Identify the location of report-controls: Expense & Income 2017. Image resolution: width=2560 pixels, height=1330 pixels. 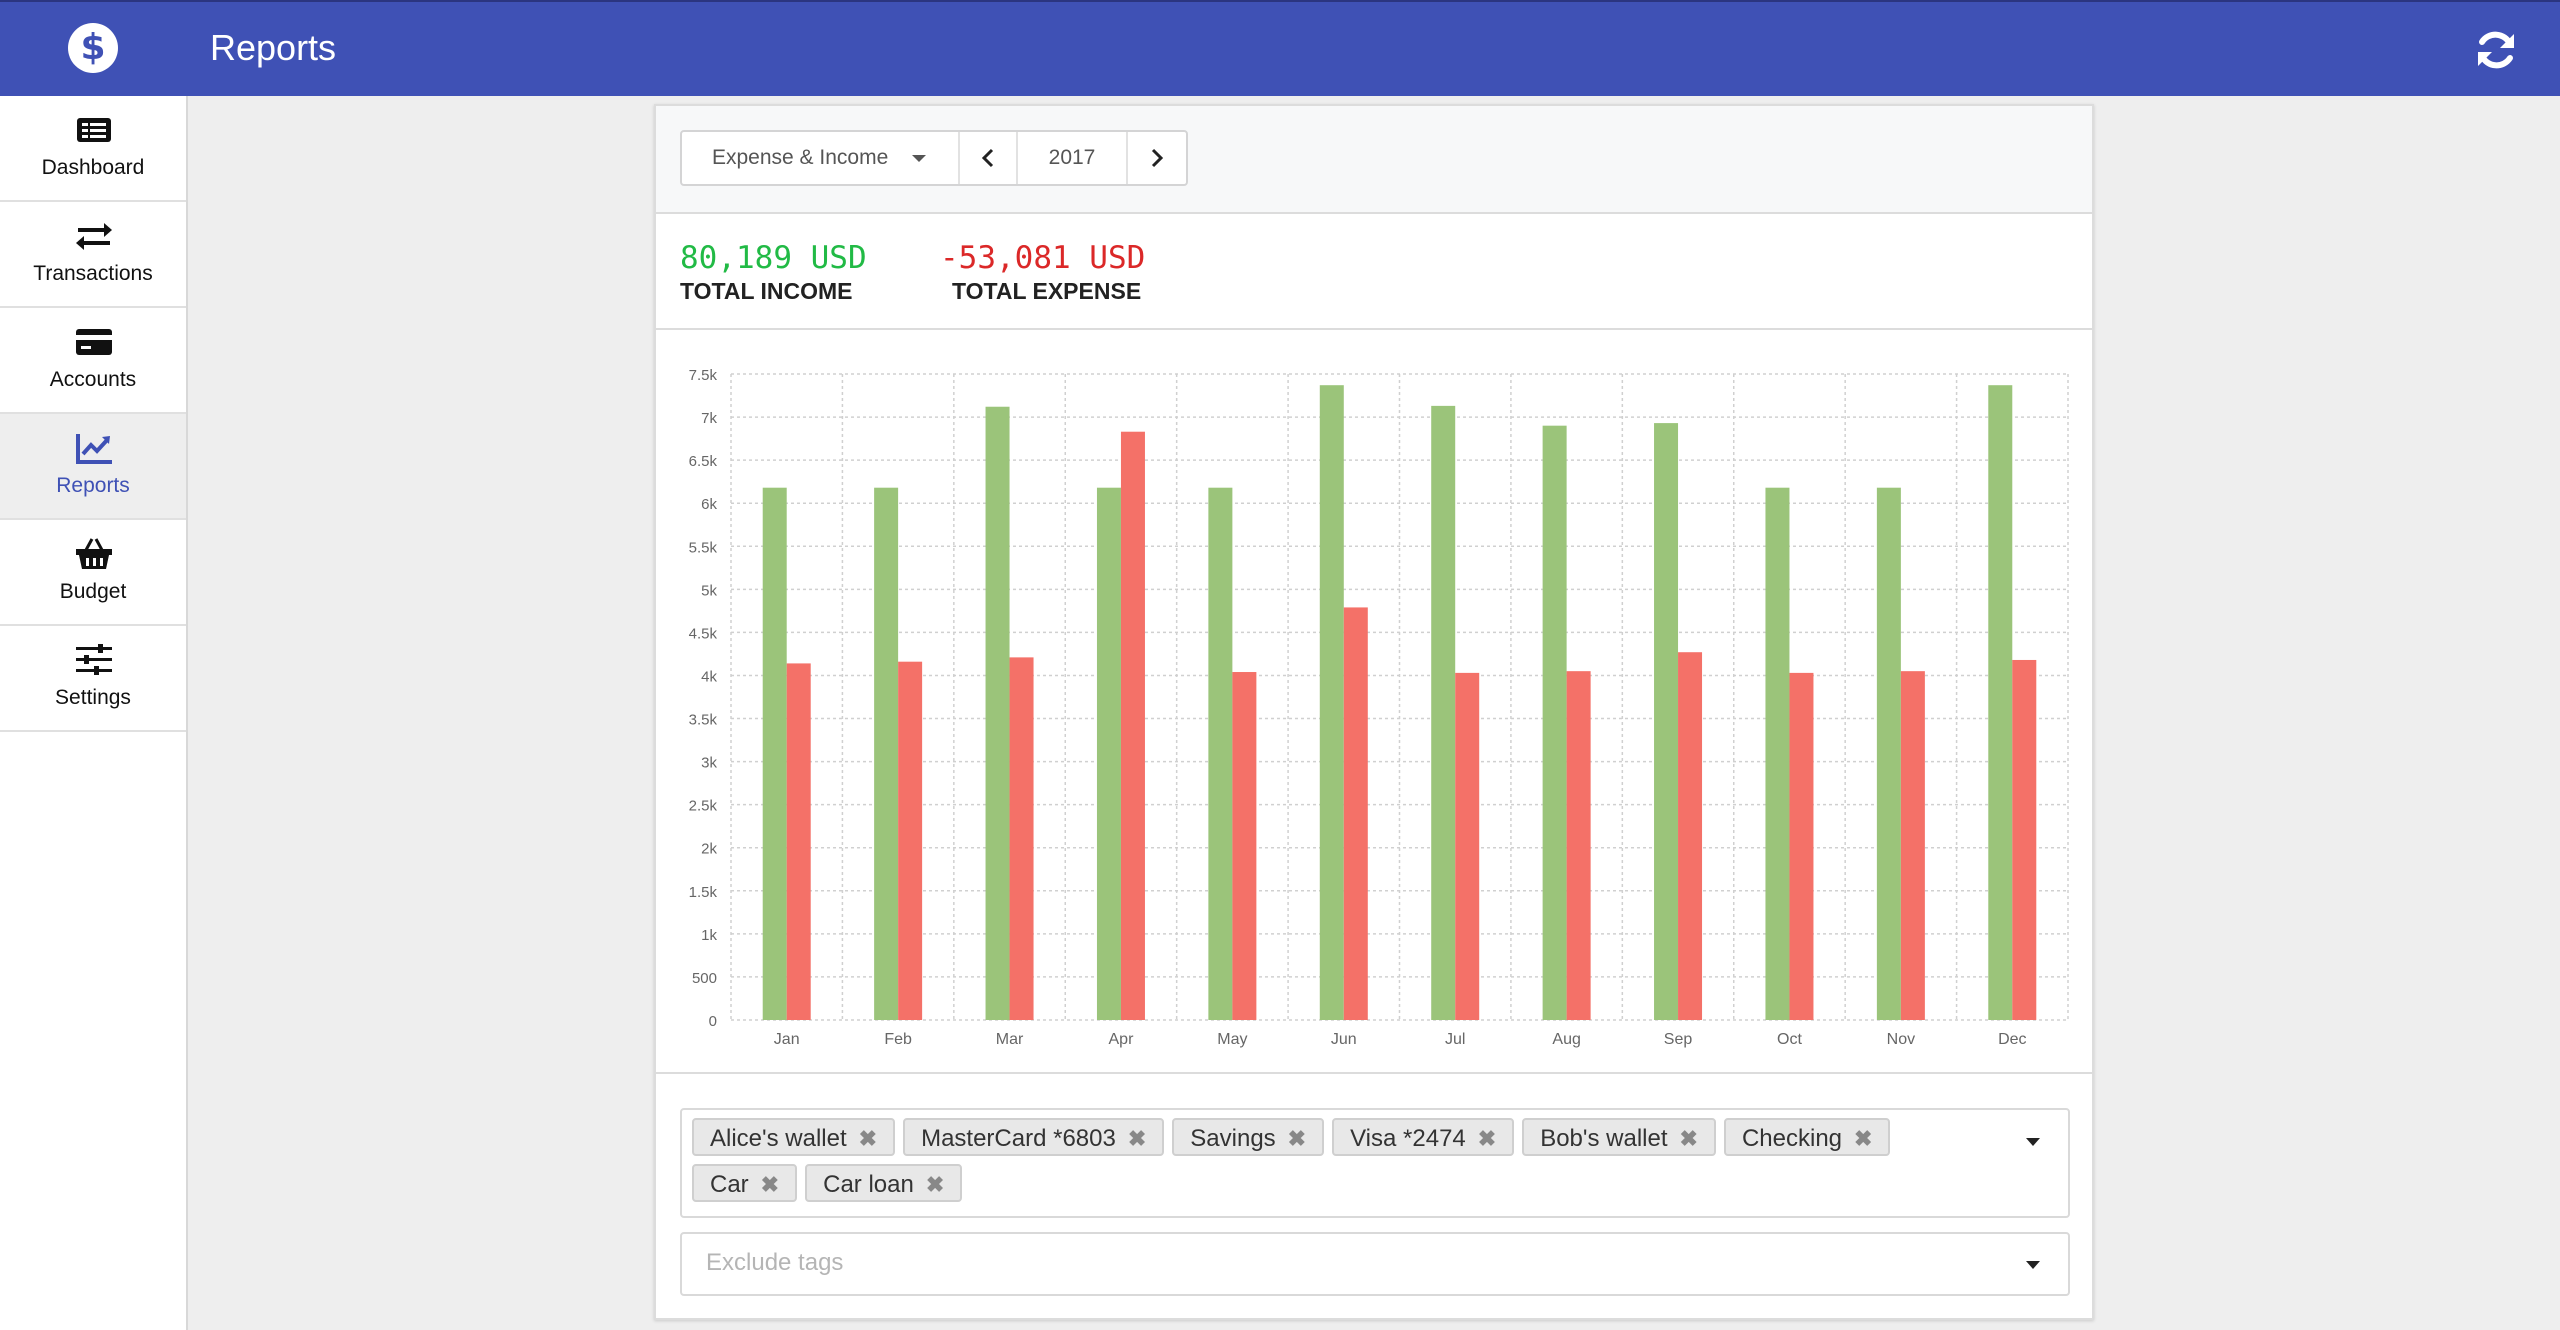
(934, 158).